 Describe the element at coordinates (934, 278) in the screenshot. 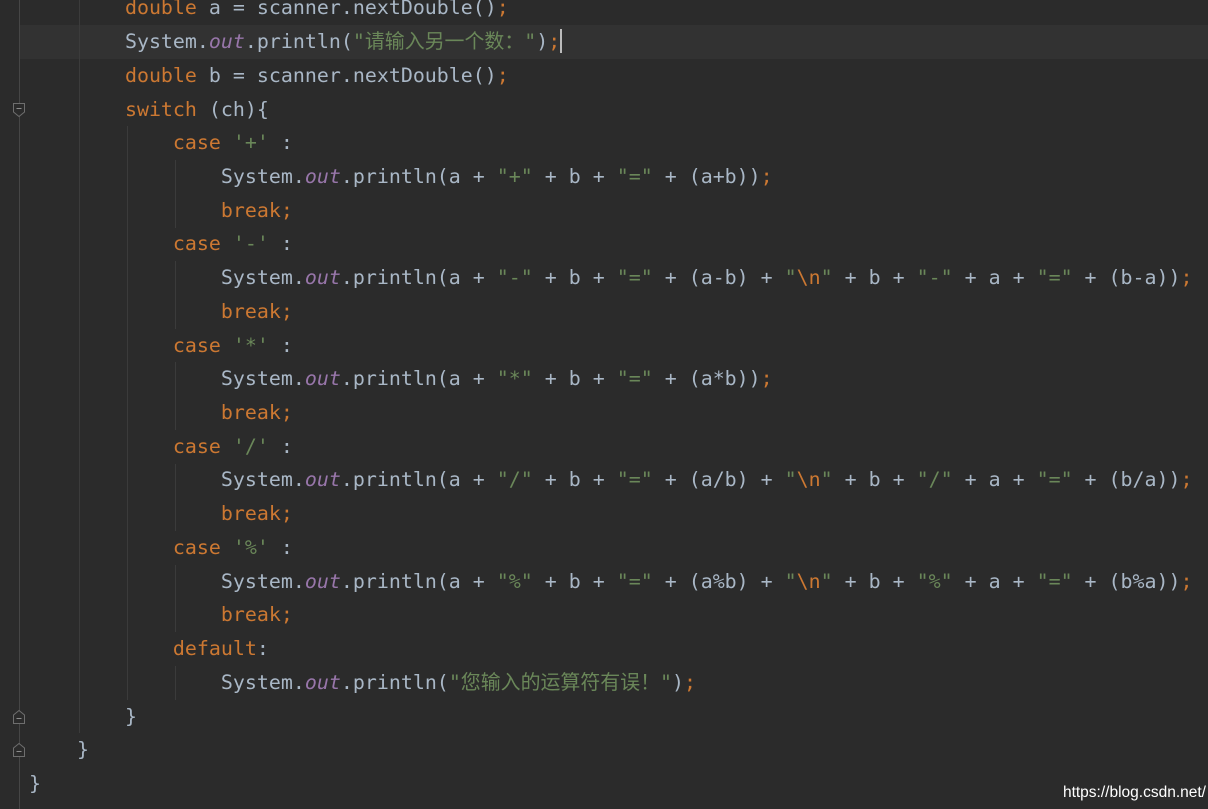

I see `string-literal-token: "-"` at that location.